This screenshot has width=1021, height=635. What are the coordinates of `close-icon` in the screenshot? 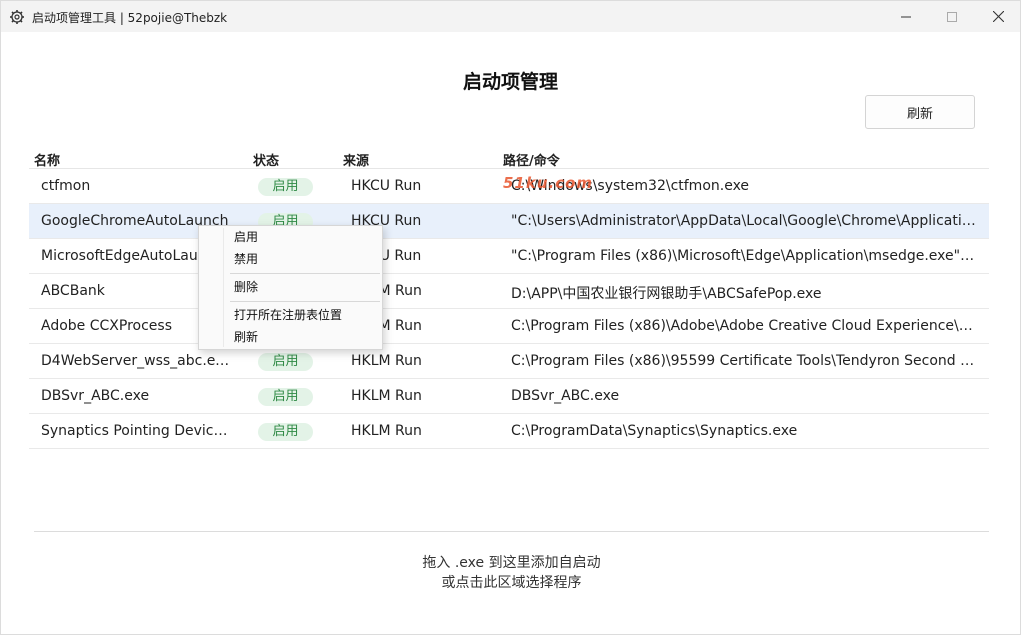 It's located at (998, 16).